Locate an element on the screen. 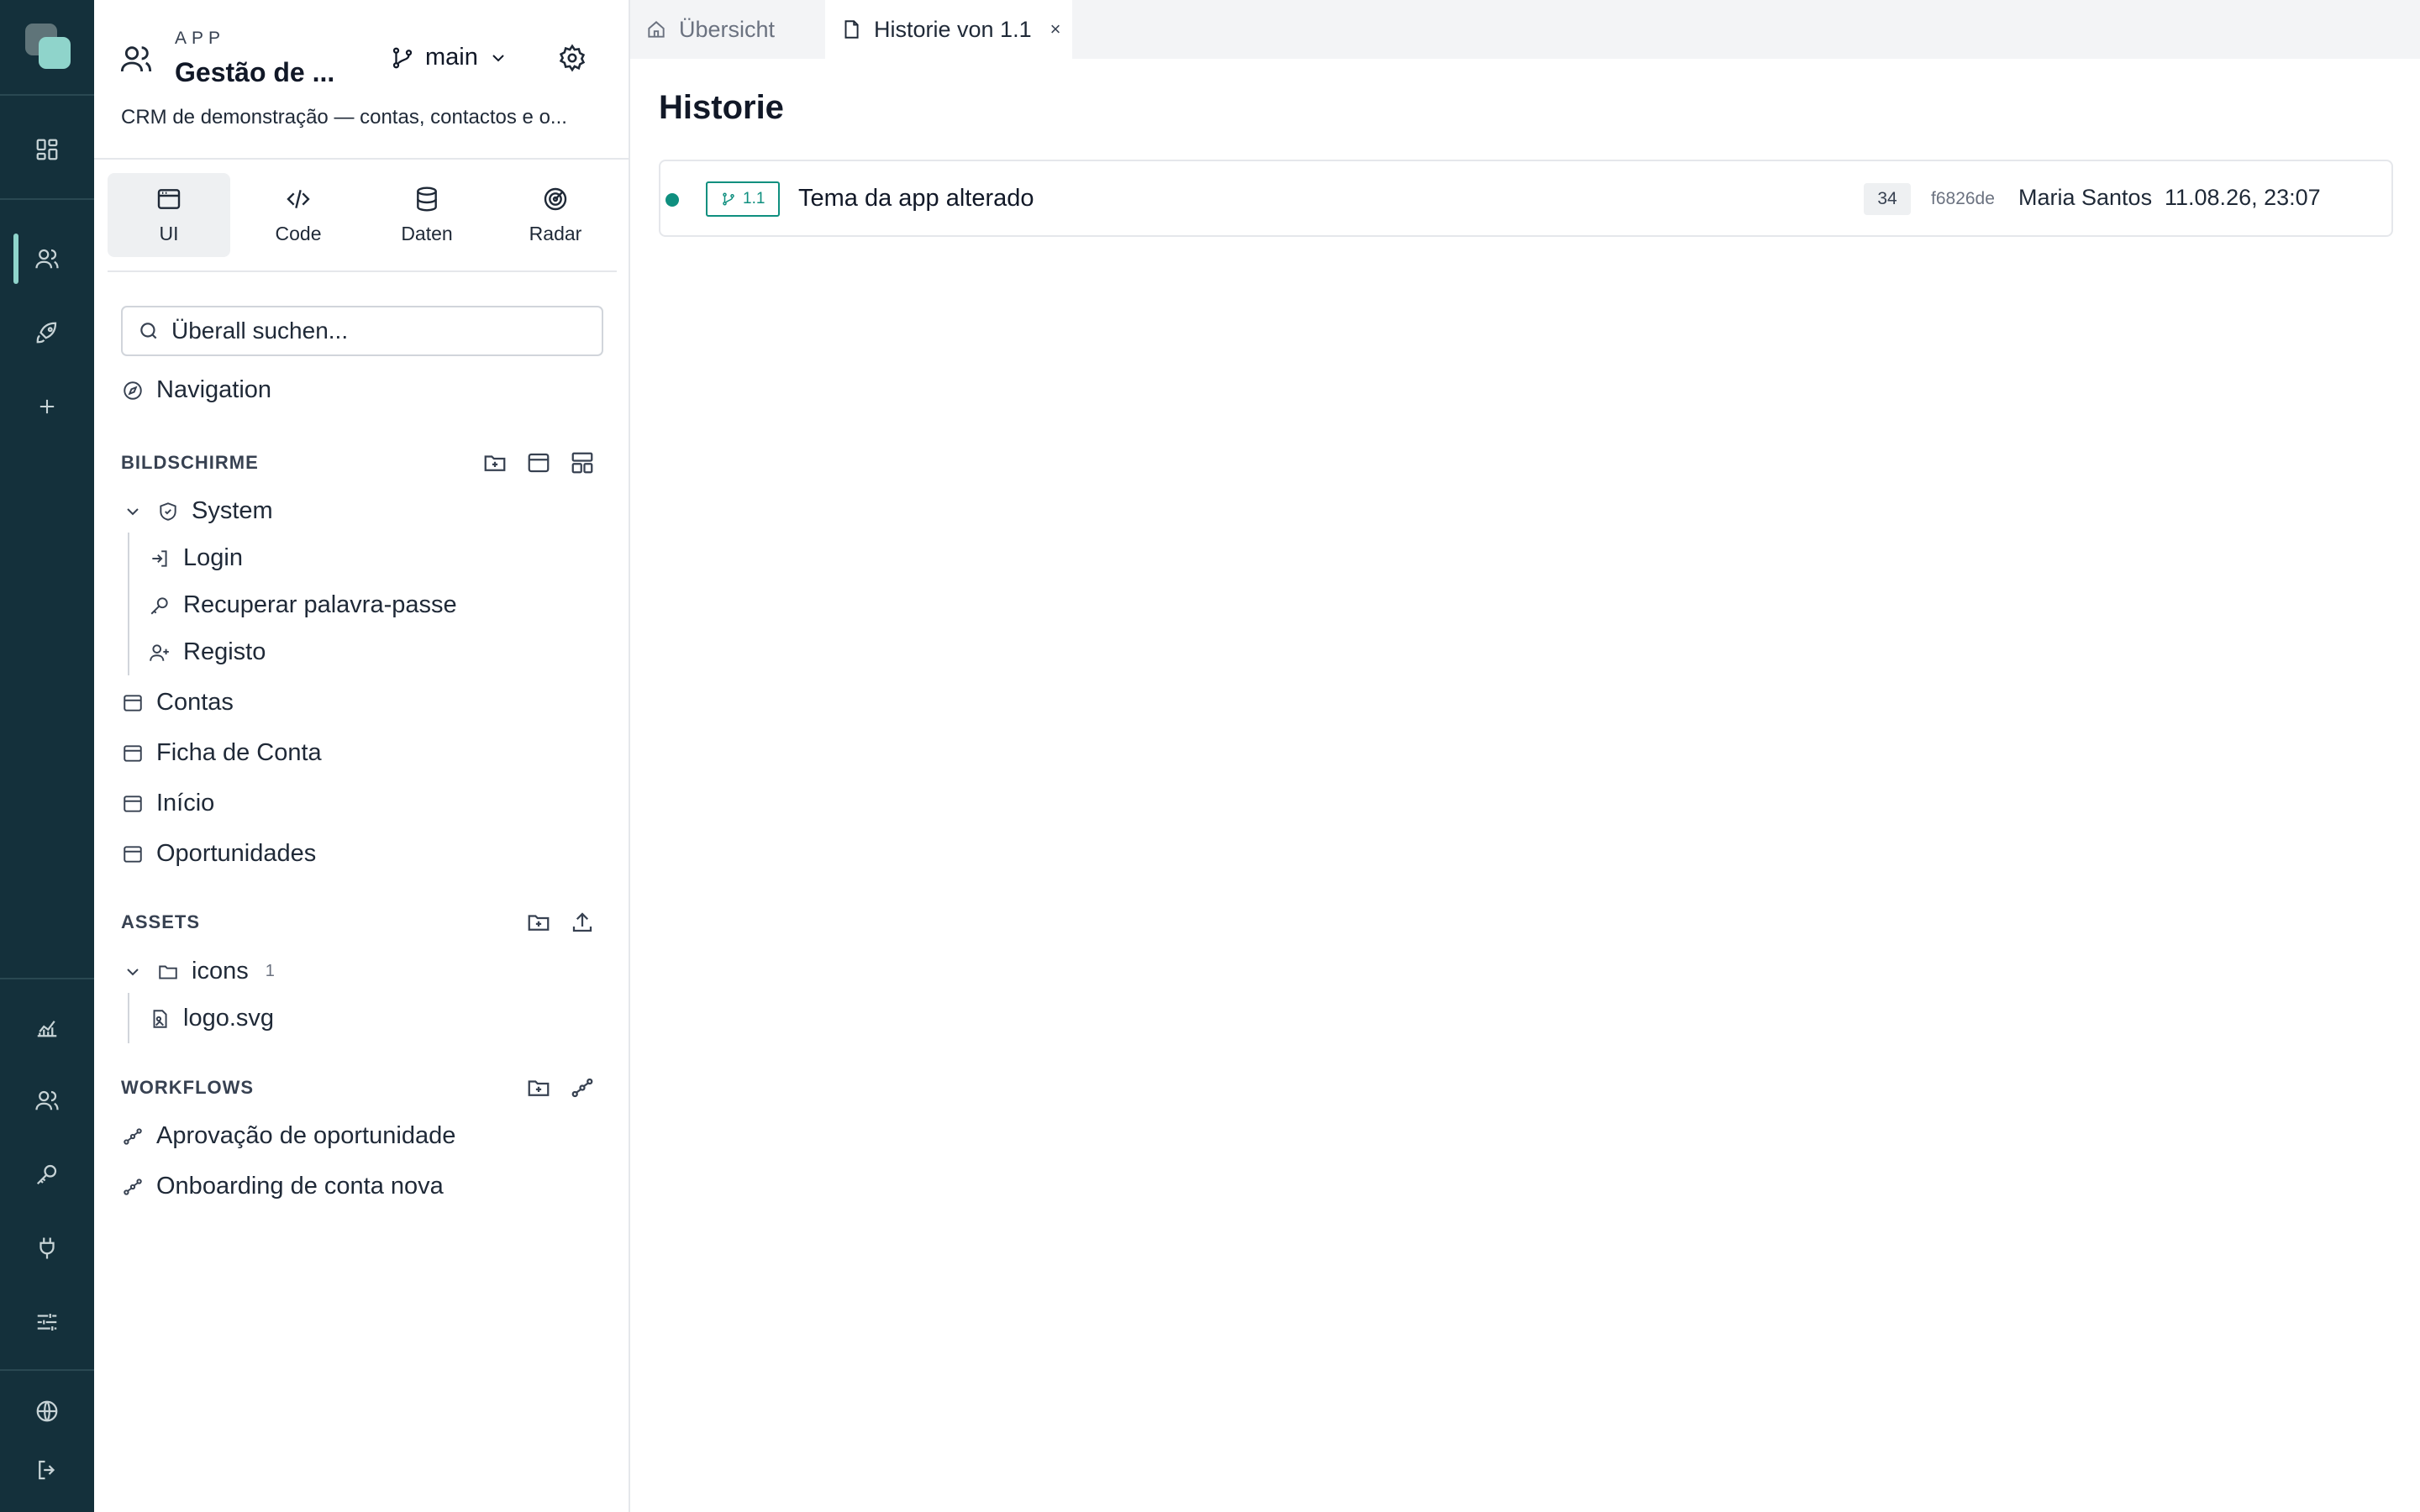  screen-item-register: Registo is located at coordinates (207, 652).